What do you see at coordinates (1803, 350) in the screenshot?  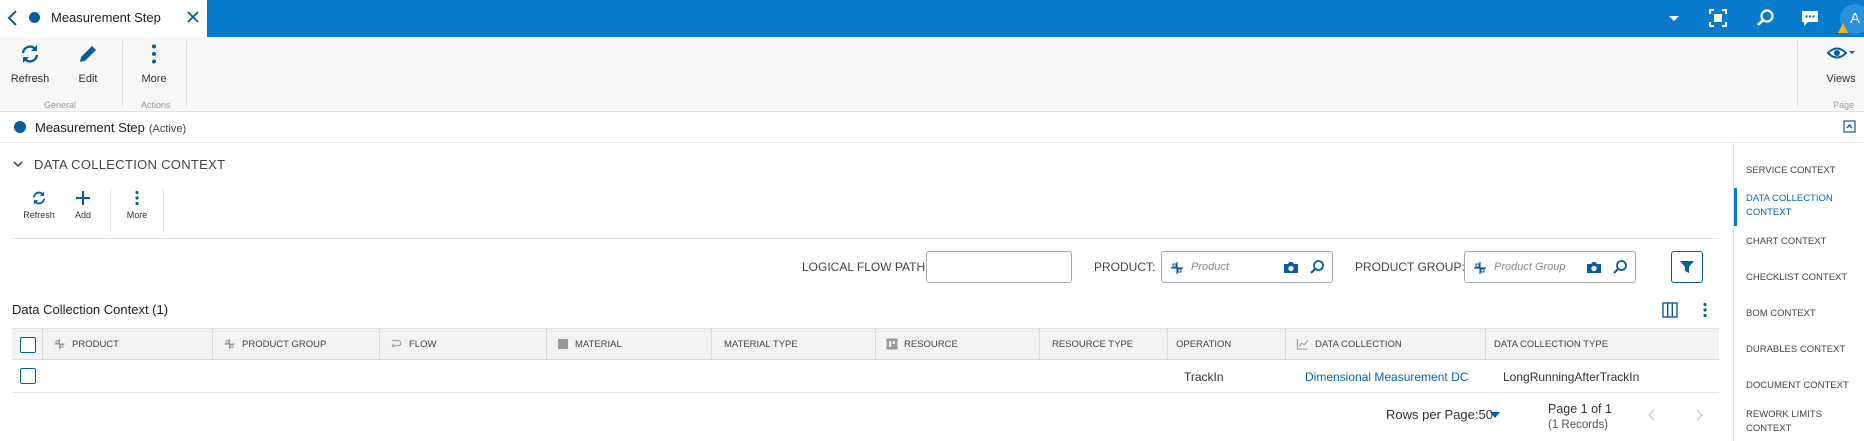 I see `nav-durables-context: DURABLES CONTEXT` at bounding box center [1803, 350].